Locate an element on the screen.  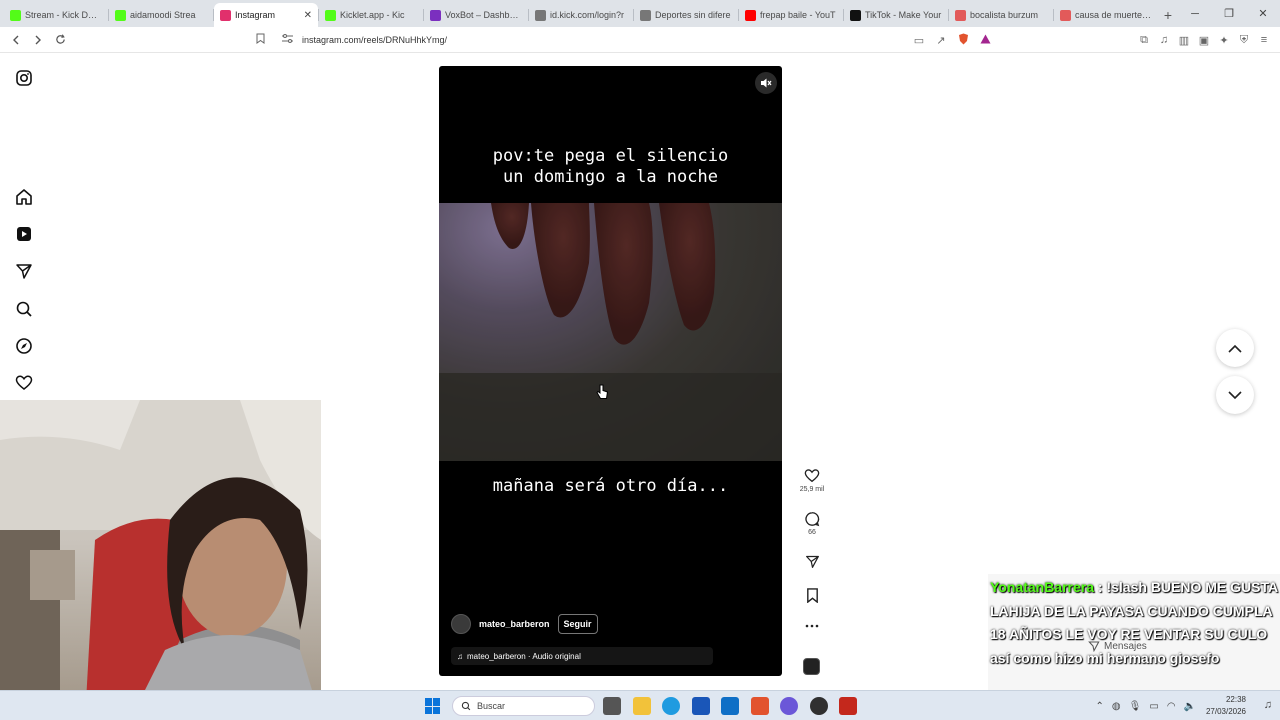
author-avatar is located at coordinates (461, 624).